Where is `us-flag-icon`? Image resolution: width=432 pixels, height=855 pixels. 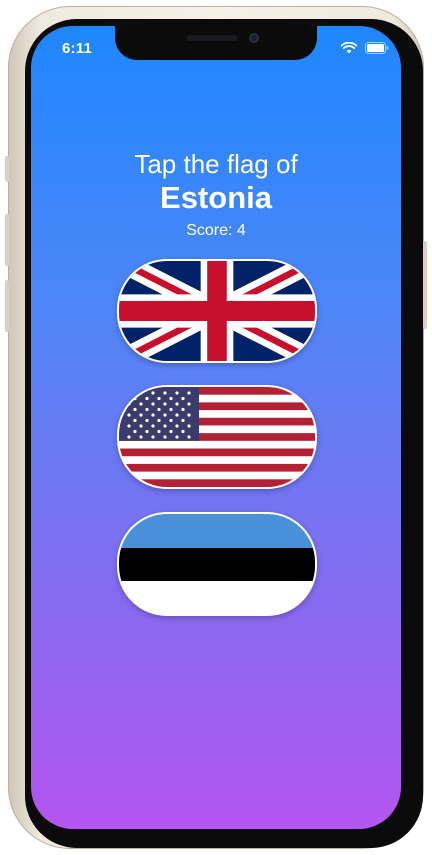 us-flag-icon is located at coordinates (217, 437).